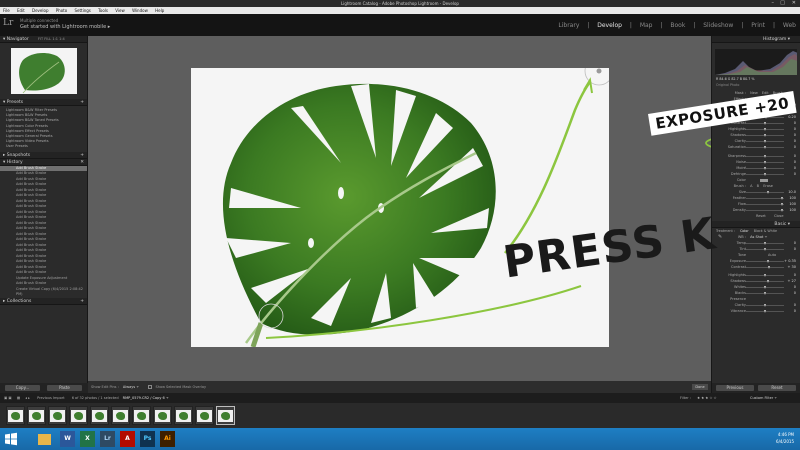 This screenshot has height=450, width=800. I want to click on system-tray: 4:46 PM 6/4/2015, so click(785, 438).